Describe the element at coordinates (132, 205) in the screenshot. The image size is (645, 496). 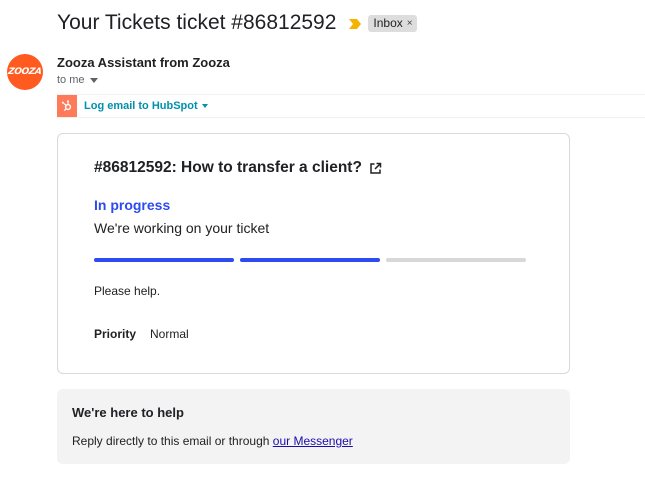
I see `ticket-status: In progress` at that location.